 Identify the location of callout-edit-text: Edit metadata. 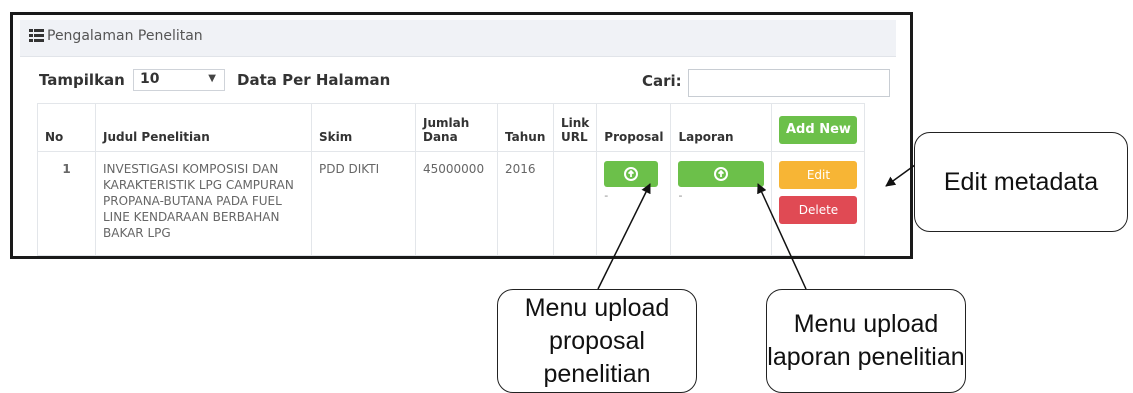
(1021, 181).